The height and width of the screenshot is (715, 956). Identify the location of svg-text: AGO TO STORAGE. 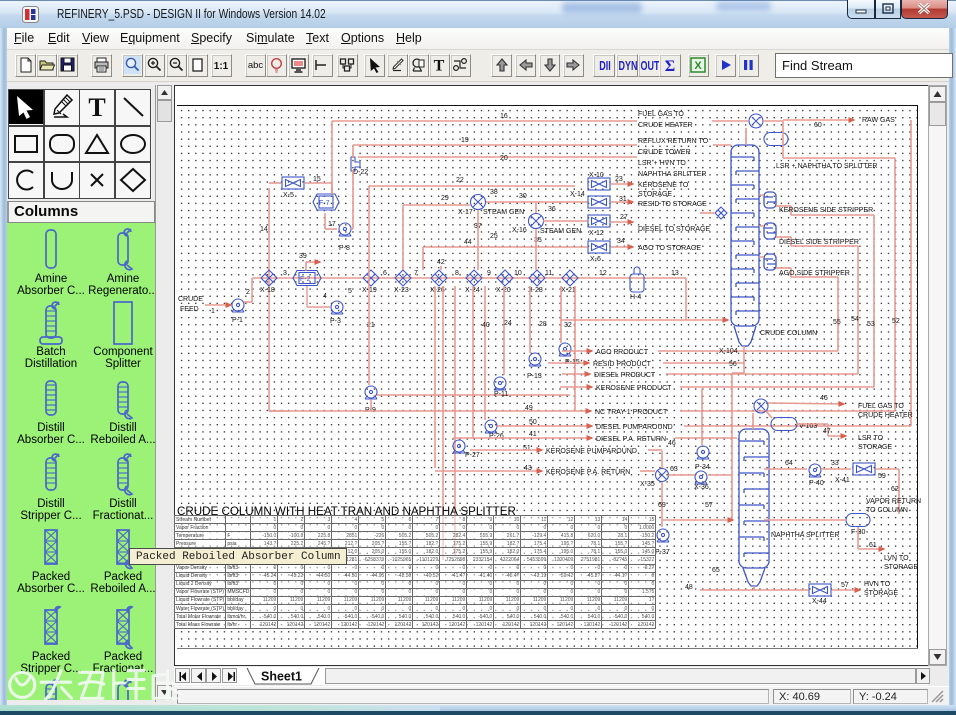
(669, 248).